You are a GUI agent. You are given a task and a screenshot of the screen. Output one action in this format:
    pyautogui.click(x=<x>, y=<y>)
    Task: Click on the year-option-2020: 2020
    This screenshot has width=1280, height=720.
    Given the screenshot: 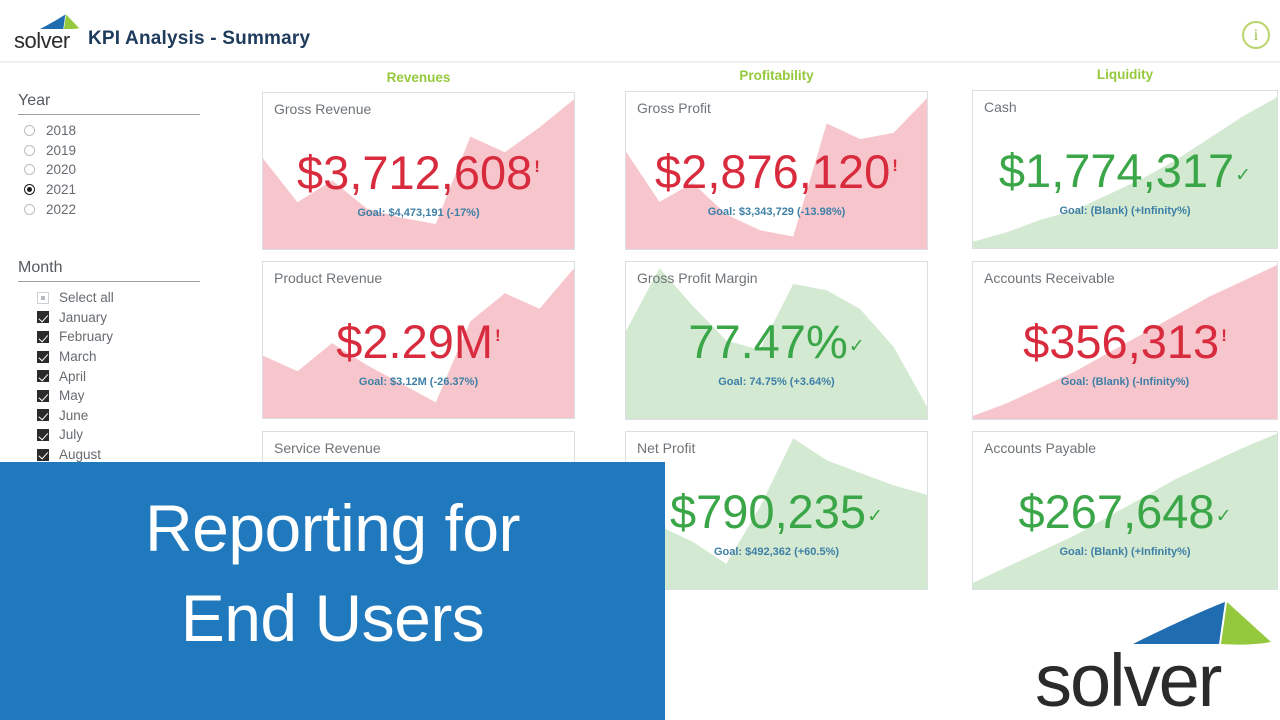 What is the action you would take?
    pyautogui.click(x=118, y=170)
    